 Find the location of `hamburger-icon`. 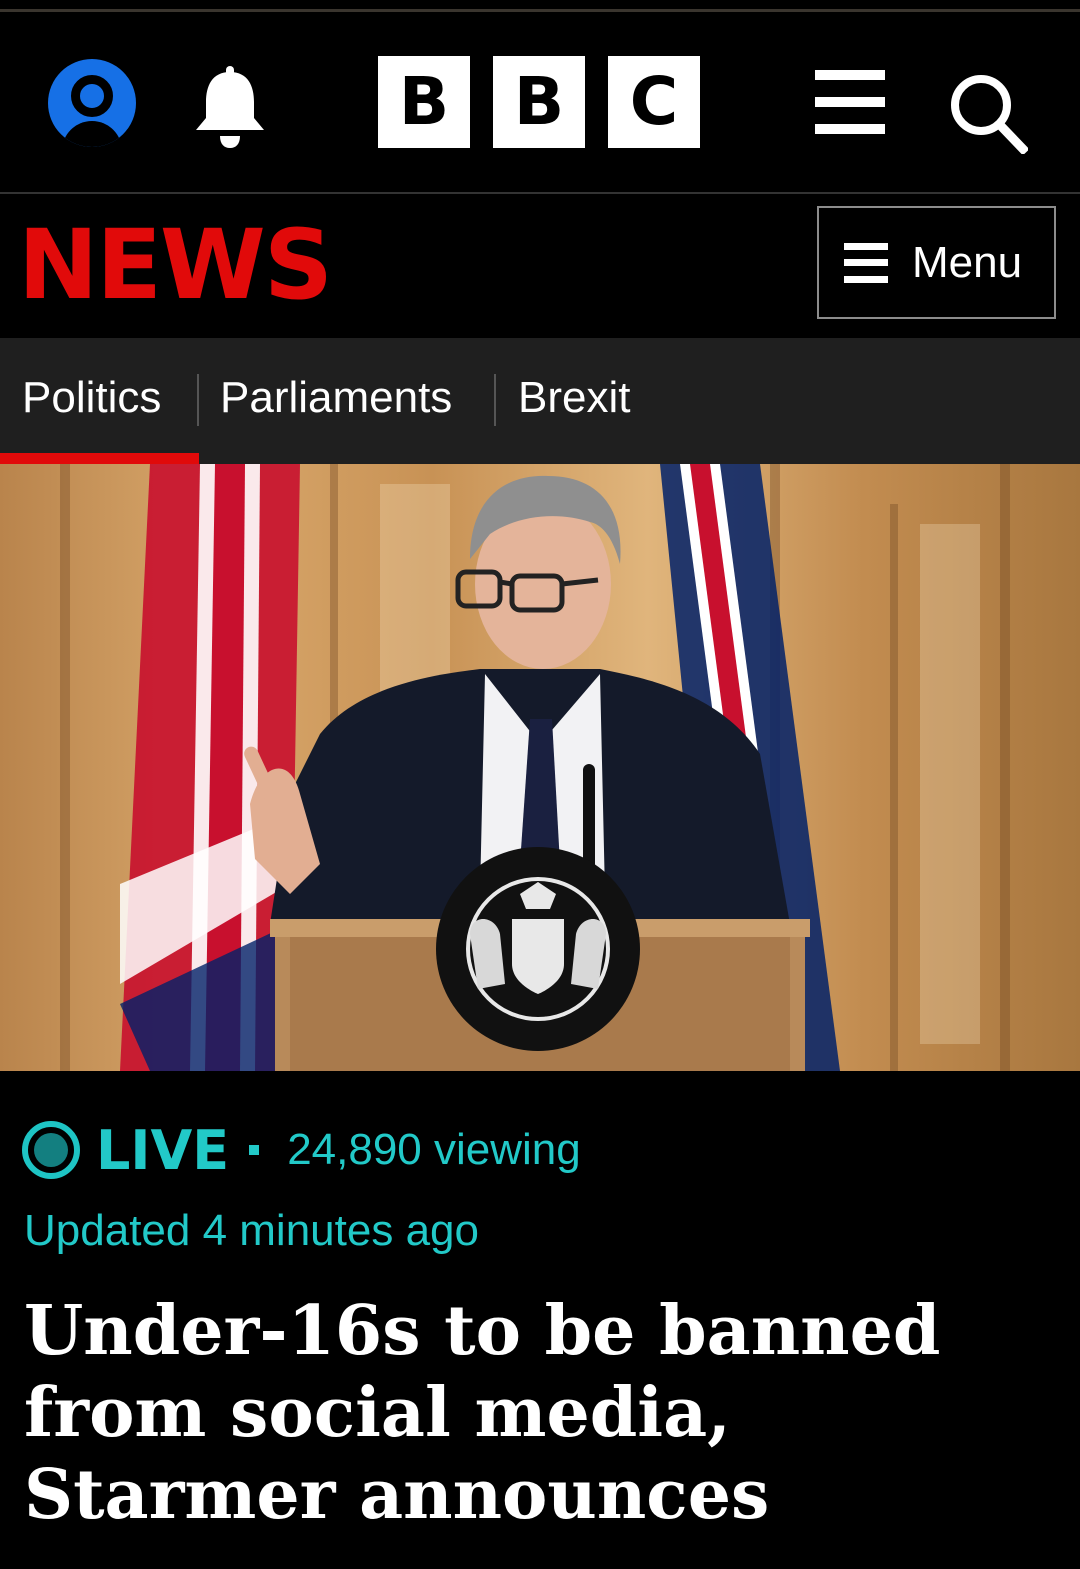

hamburger-icon is located at coordinates (850, 102).